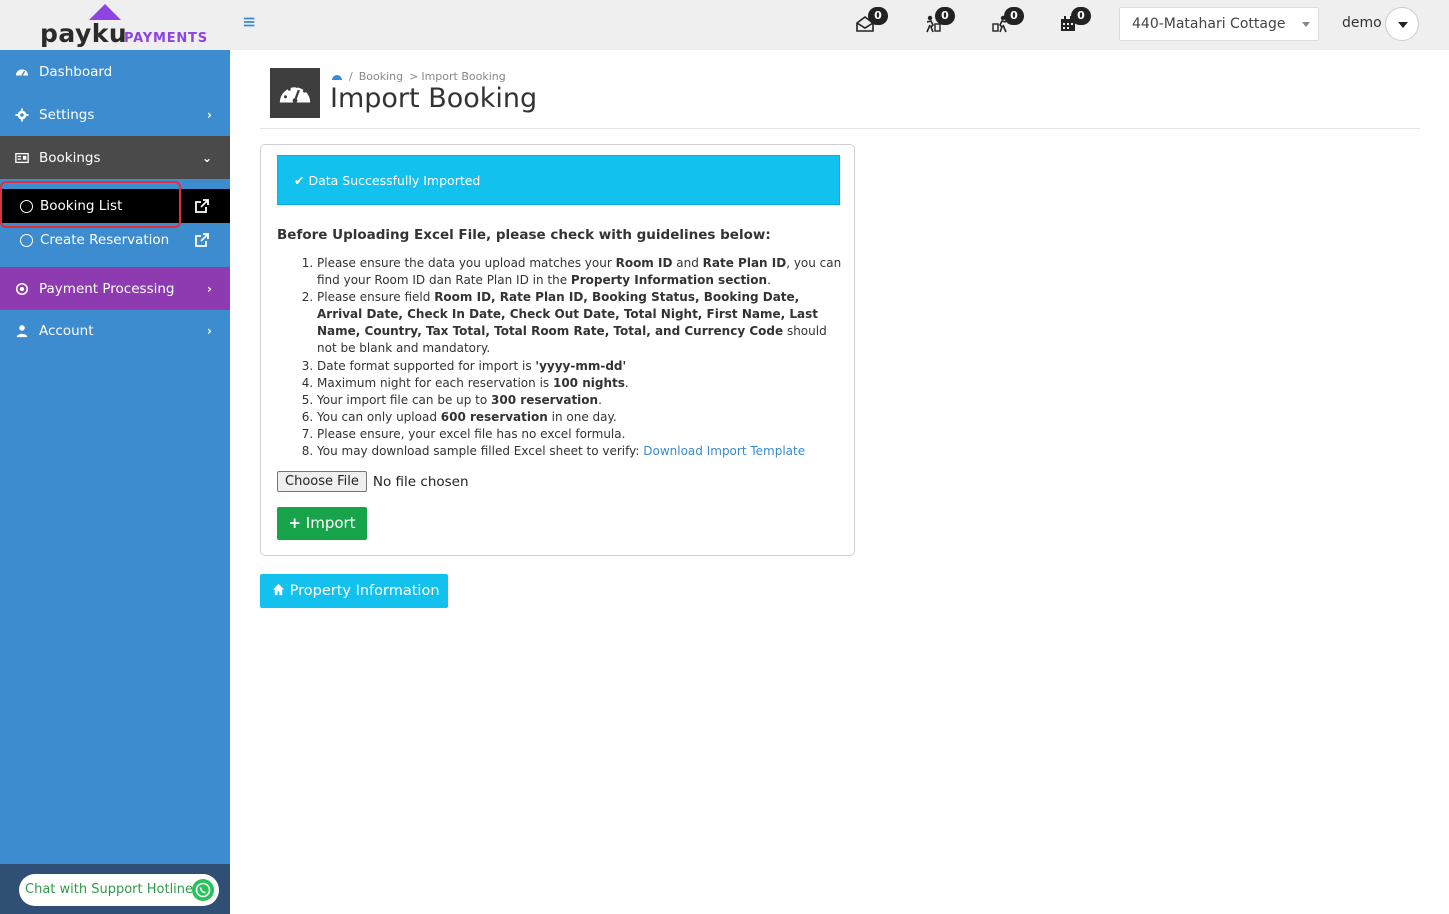 The width and height of the screenshot is (1449, 914). Describe the element at coordinates (494, 416) in the screenshot. I see `guideline-emphasis: 600 reservation` at that location.